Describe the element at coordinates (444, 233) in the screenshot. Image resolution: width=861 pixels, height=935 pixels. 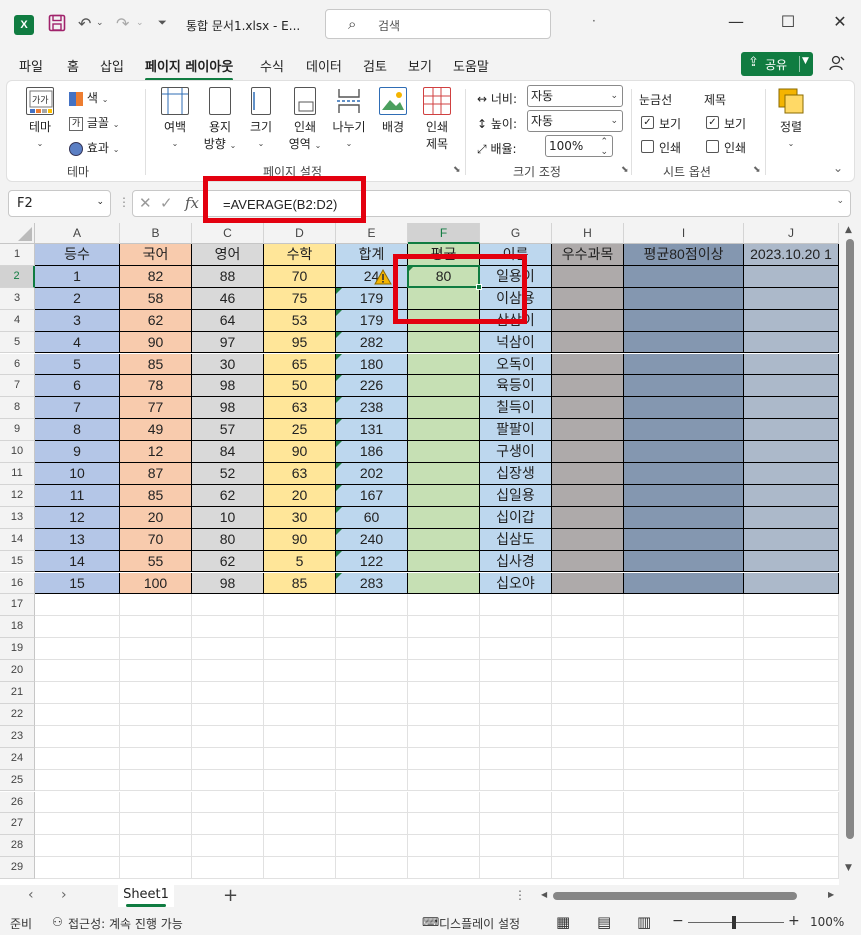
I see `column-header-f: F` at that location.